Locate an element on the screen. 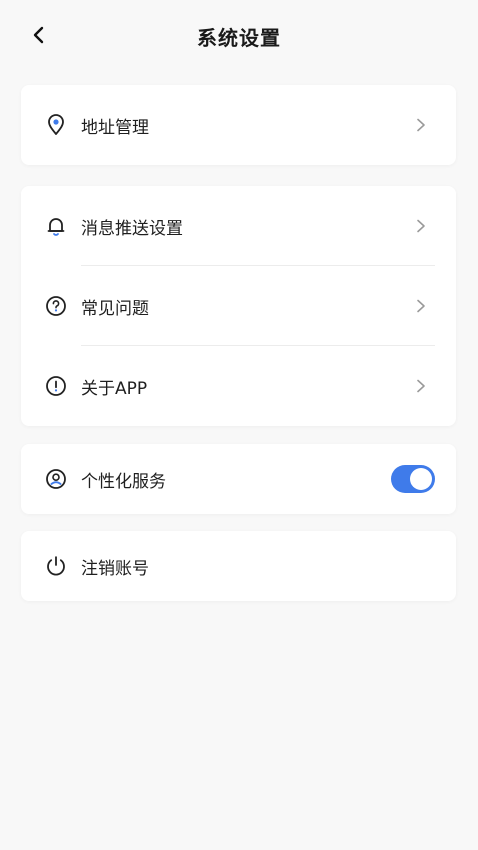 The height and width of the screenshot is (850, 478). address-management-label: 地址管理 is located at coordinates (115, 127).